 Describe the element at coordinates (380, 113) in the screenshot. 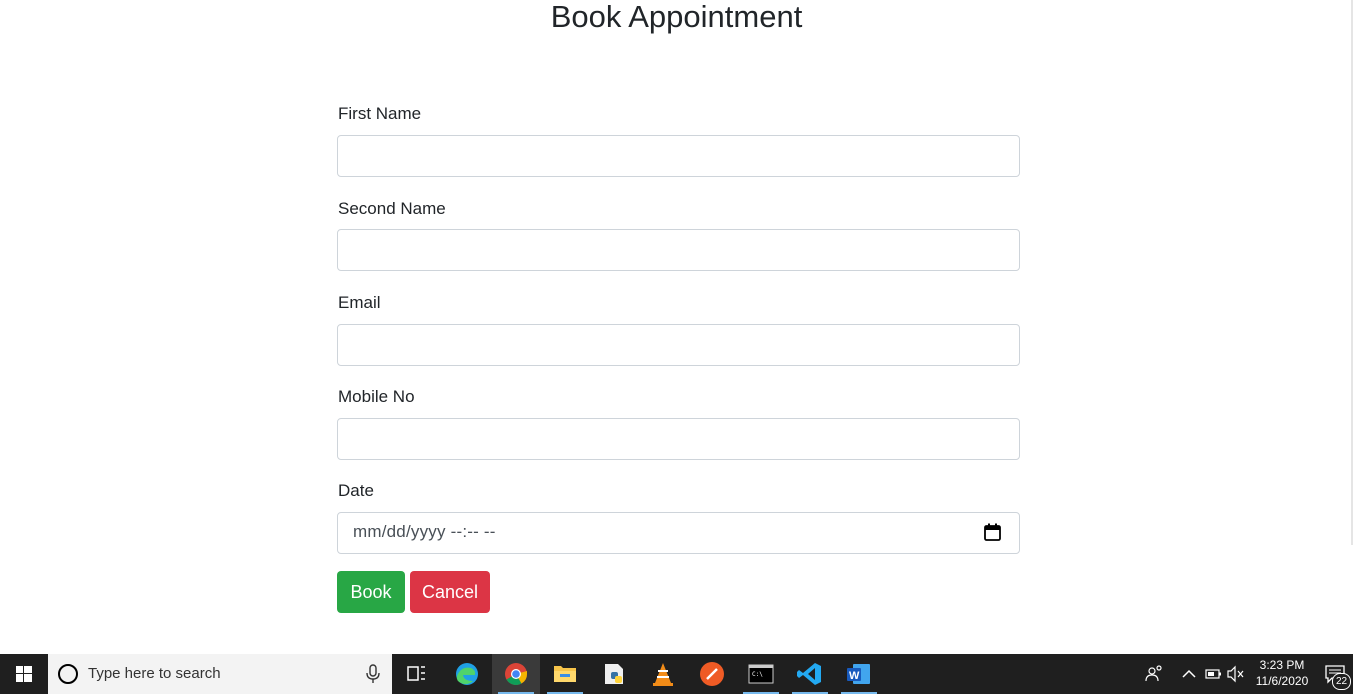

I see `first-name-label: First Name` at that location.